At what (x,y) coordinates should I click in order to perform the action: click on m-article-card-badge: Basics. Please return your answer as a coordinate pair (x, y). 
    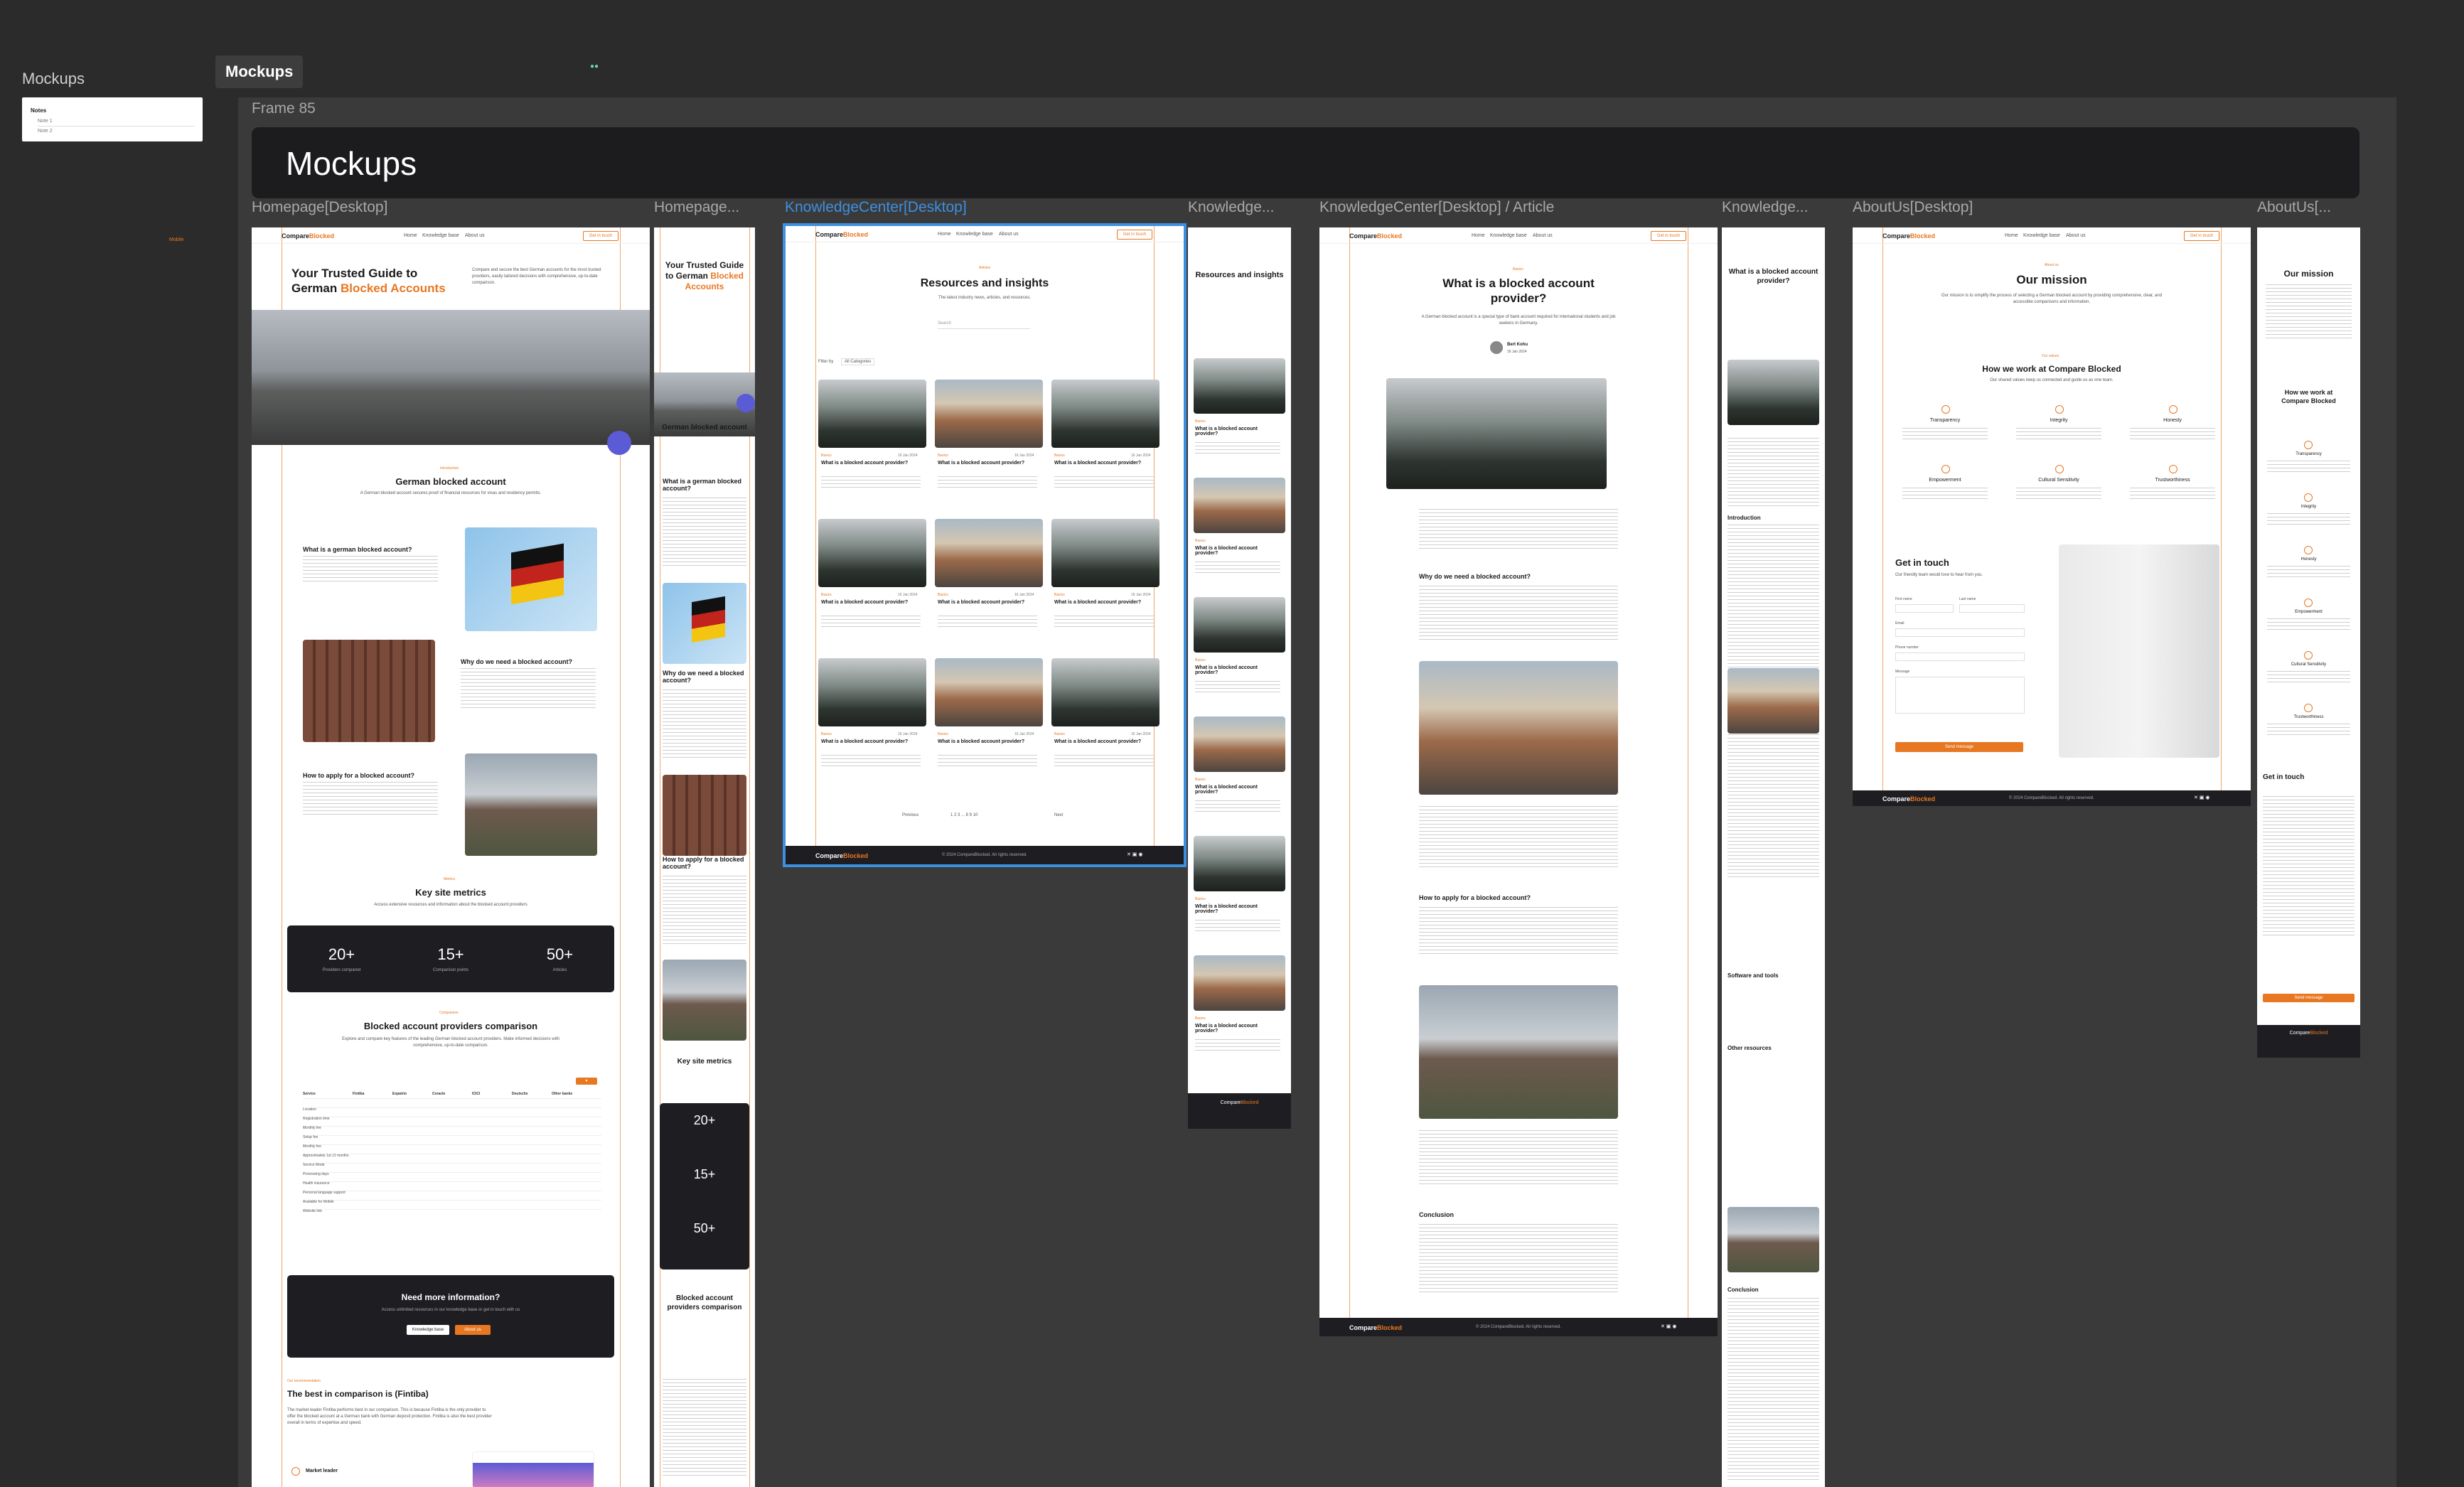
    Looking at the image, I should click on (1200, 1018).